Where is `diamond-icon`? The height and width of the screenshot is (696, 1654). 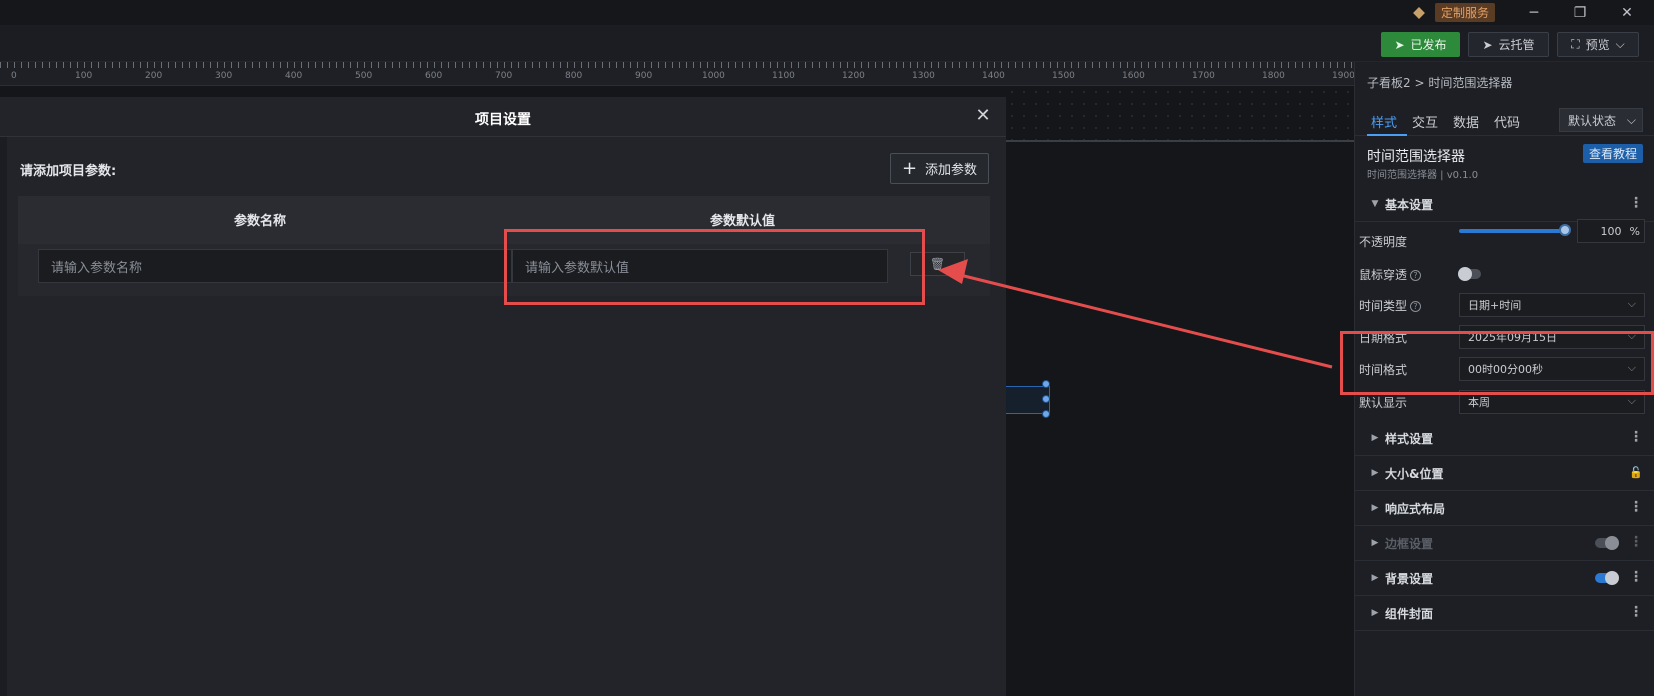 diamond-icon is located at coordinates (1419, 12).